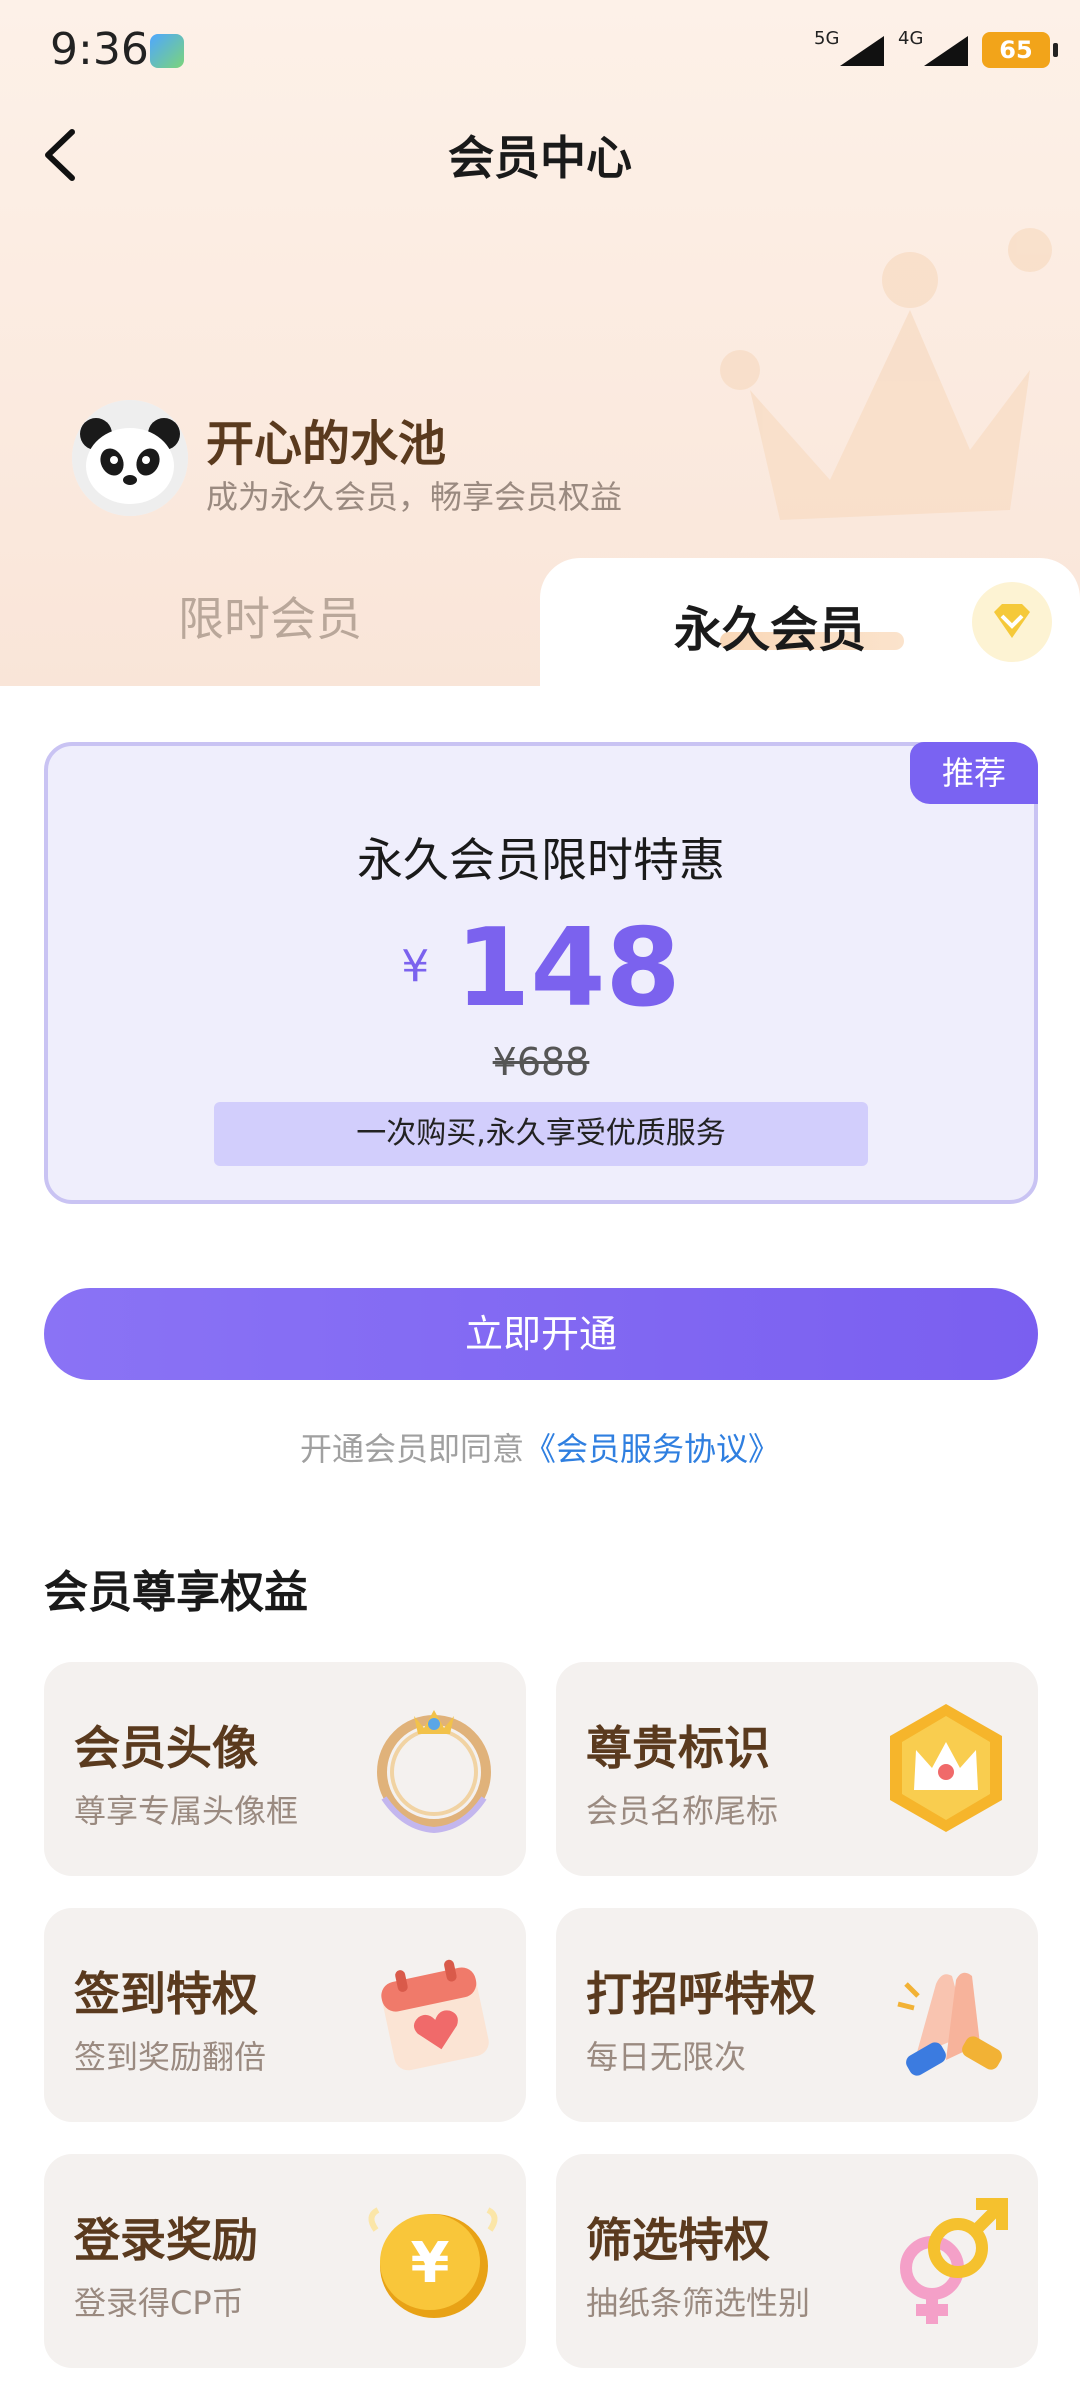 The image size is (1080, 2400). Describe the element at coordinates (540, 158) in the screenshot. I see `page-title: 会员中心` at that location.